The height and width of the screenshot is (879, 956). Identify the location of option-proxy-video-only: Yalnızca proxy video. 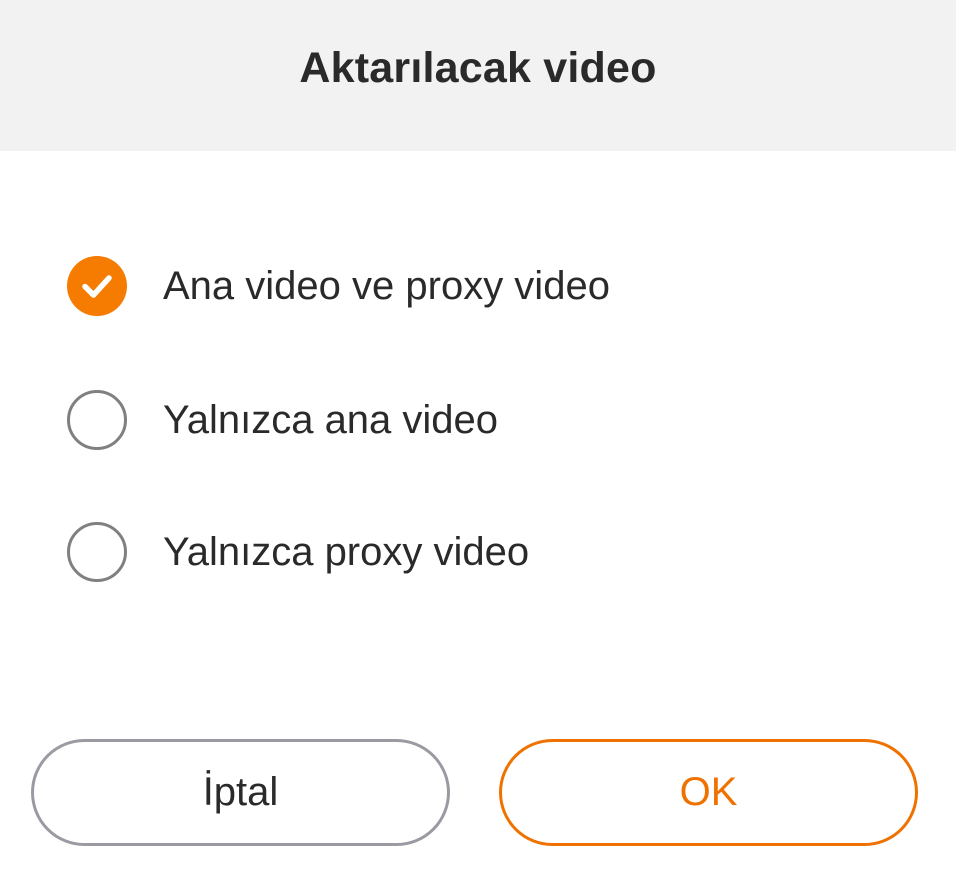
(298, 552).